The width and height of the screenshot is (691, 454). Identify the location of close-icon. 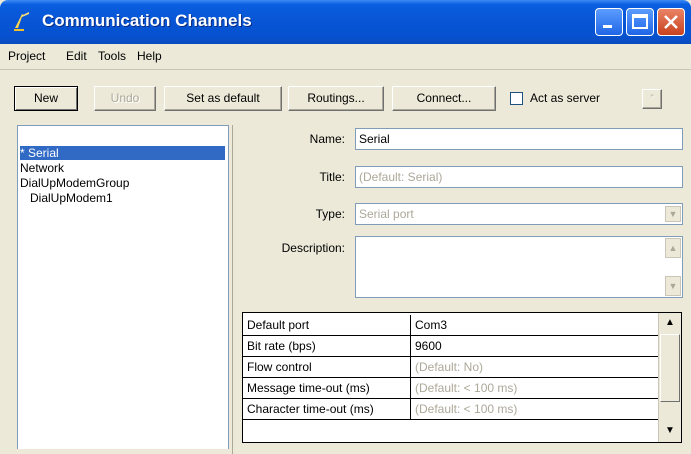
(671, 22).